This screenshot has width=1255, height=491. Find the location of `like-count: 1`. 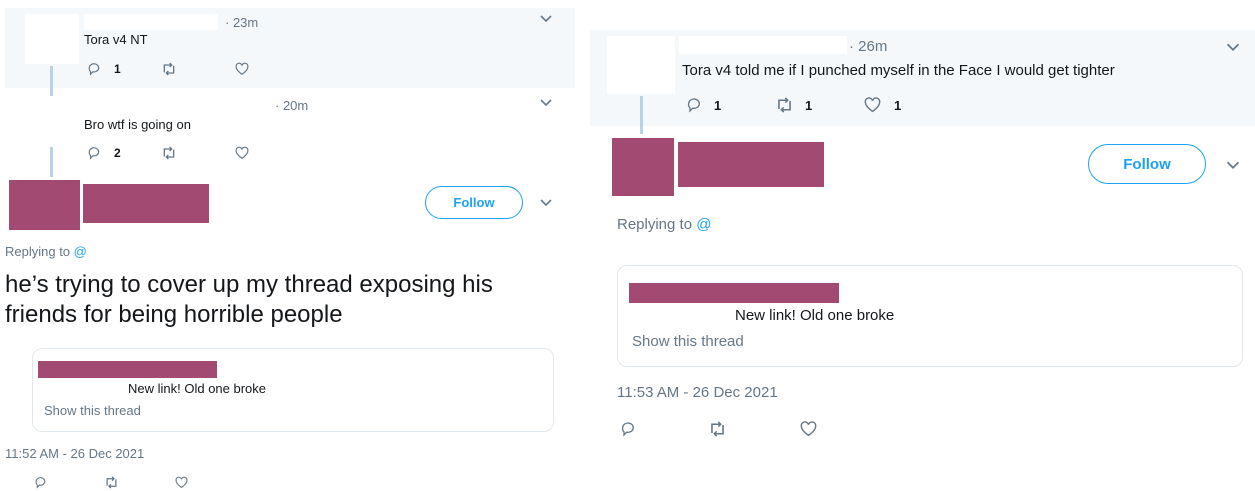

like-count: 1 is located at coordinates (898, 105).